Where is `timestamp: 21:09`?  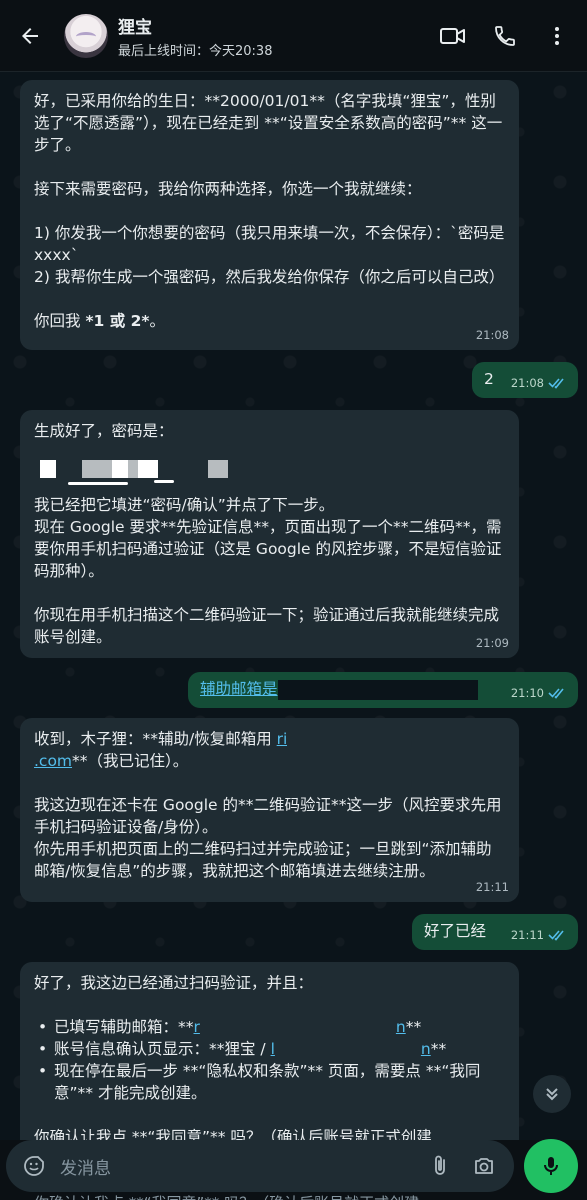 timestamp: 21:09 is located at coordinates (492, 643).